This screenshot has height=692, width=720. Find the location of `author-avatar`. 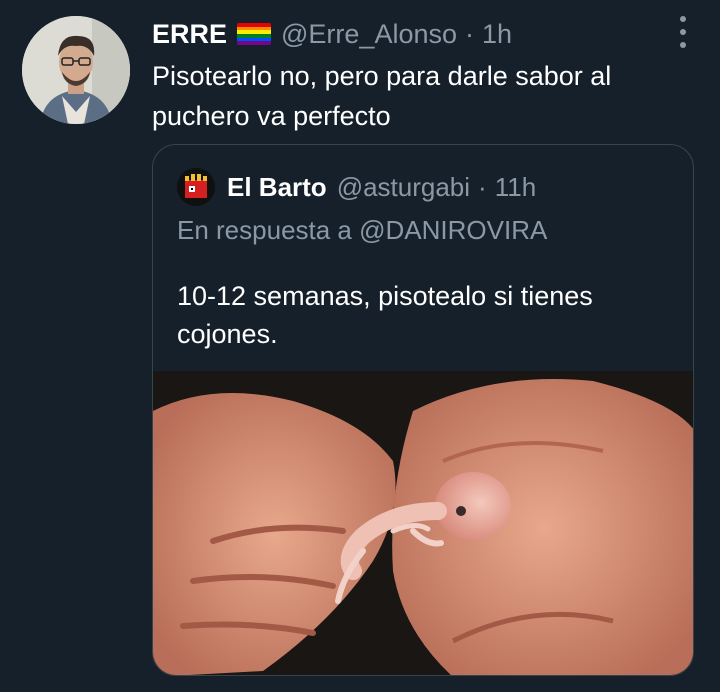

author-avatar is located at coordinates (76, 70).